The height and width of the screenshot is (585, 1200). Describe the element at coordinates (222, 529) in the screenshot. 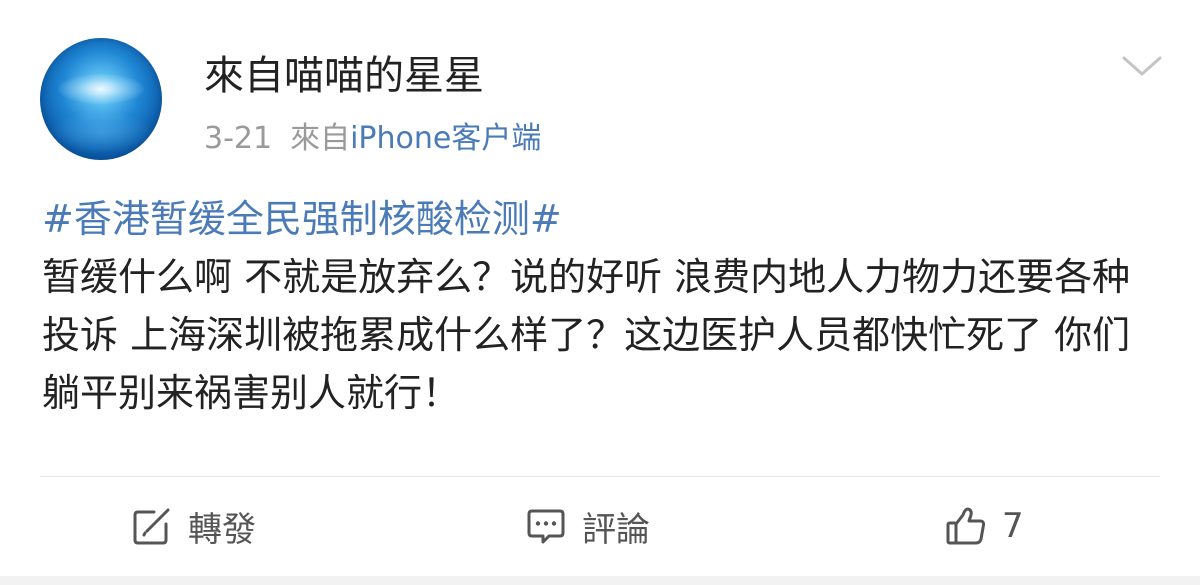

I see `repost-label: 轉發` at that location.